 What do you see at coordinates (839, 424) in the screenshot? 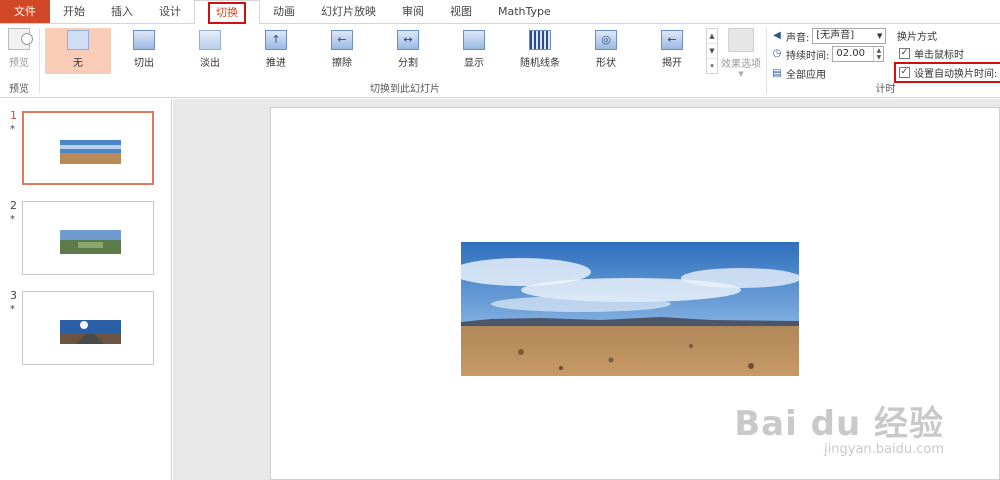
I see `watermark-brand: Bai du 经验` at bounding box center [839, 424].